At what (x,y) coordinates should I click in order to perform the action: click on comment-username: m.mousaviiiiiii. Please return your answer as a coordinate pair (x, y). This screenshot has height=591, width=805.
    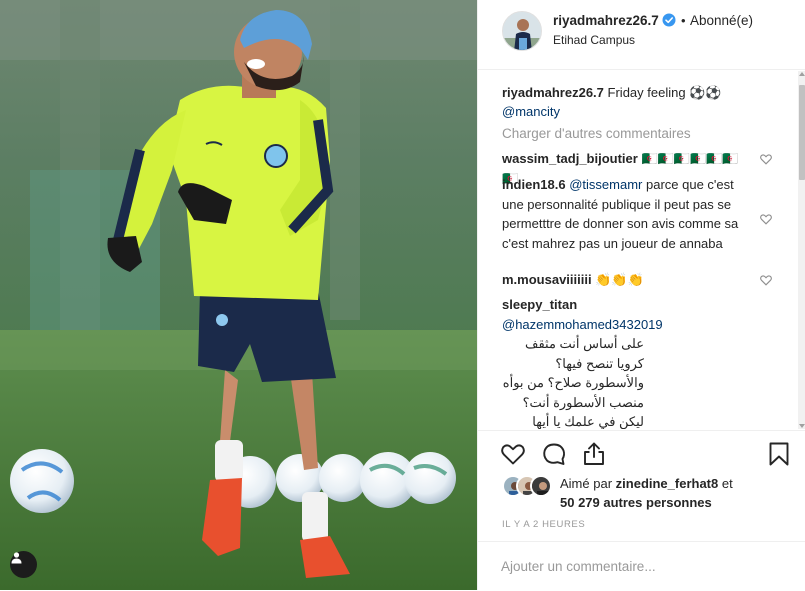
    Looking at the image, I should click on (547, 279).